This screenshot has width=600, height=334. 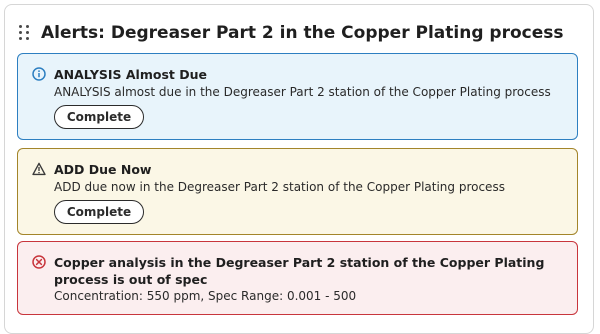 I want to click on warning-triangle-icon, so click(x=39, y=169).